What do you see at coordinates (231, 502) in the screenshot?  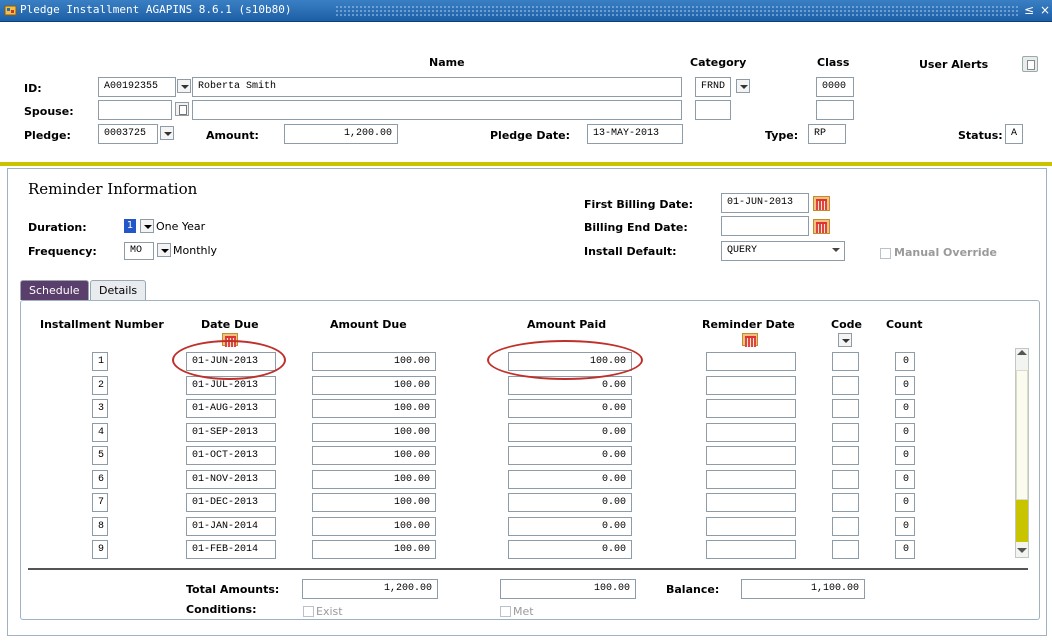 I see `date-due-cell: 01-DEC-2013` at bounding box center [231, 502].